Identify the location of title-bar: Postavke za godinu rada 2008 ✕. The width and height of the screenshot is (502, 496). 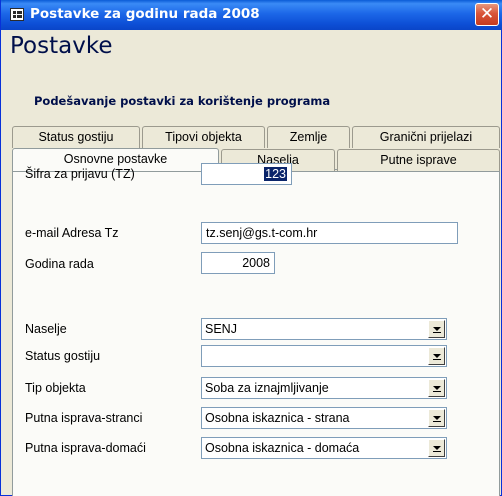
(251, 15).